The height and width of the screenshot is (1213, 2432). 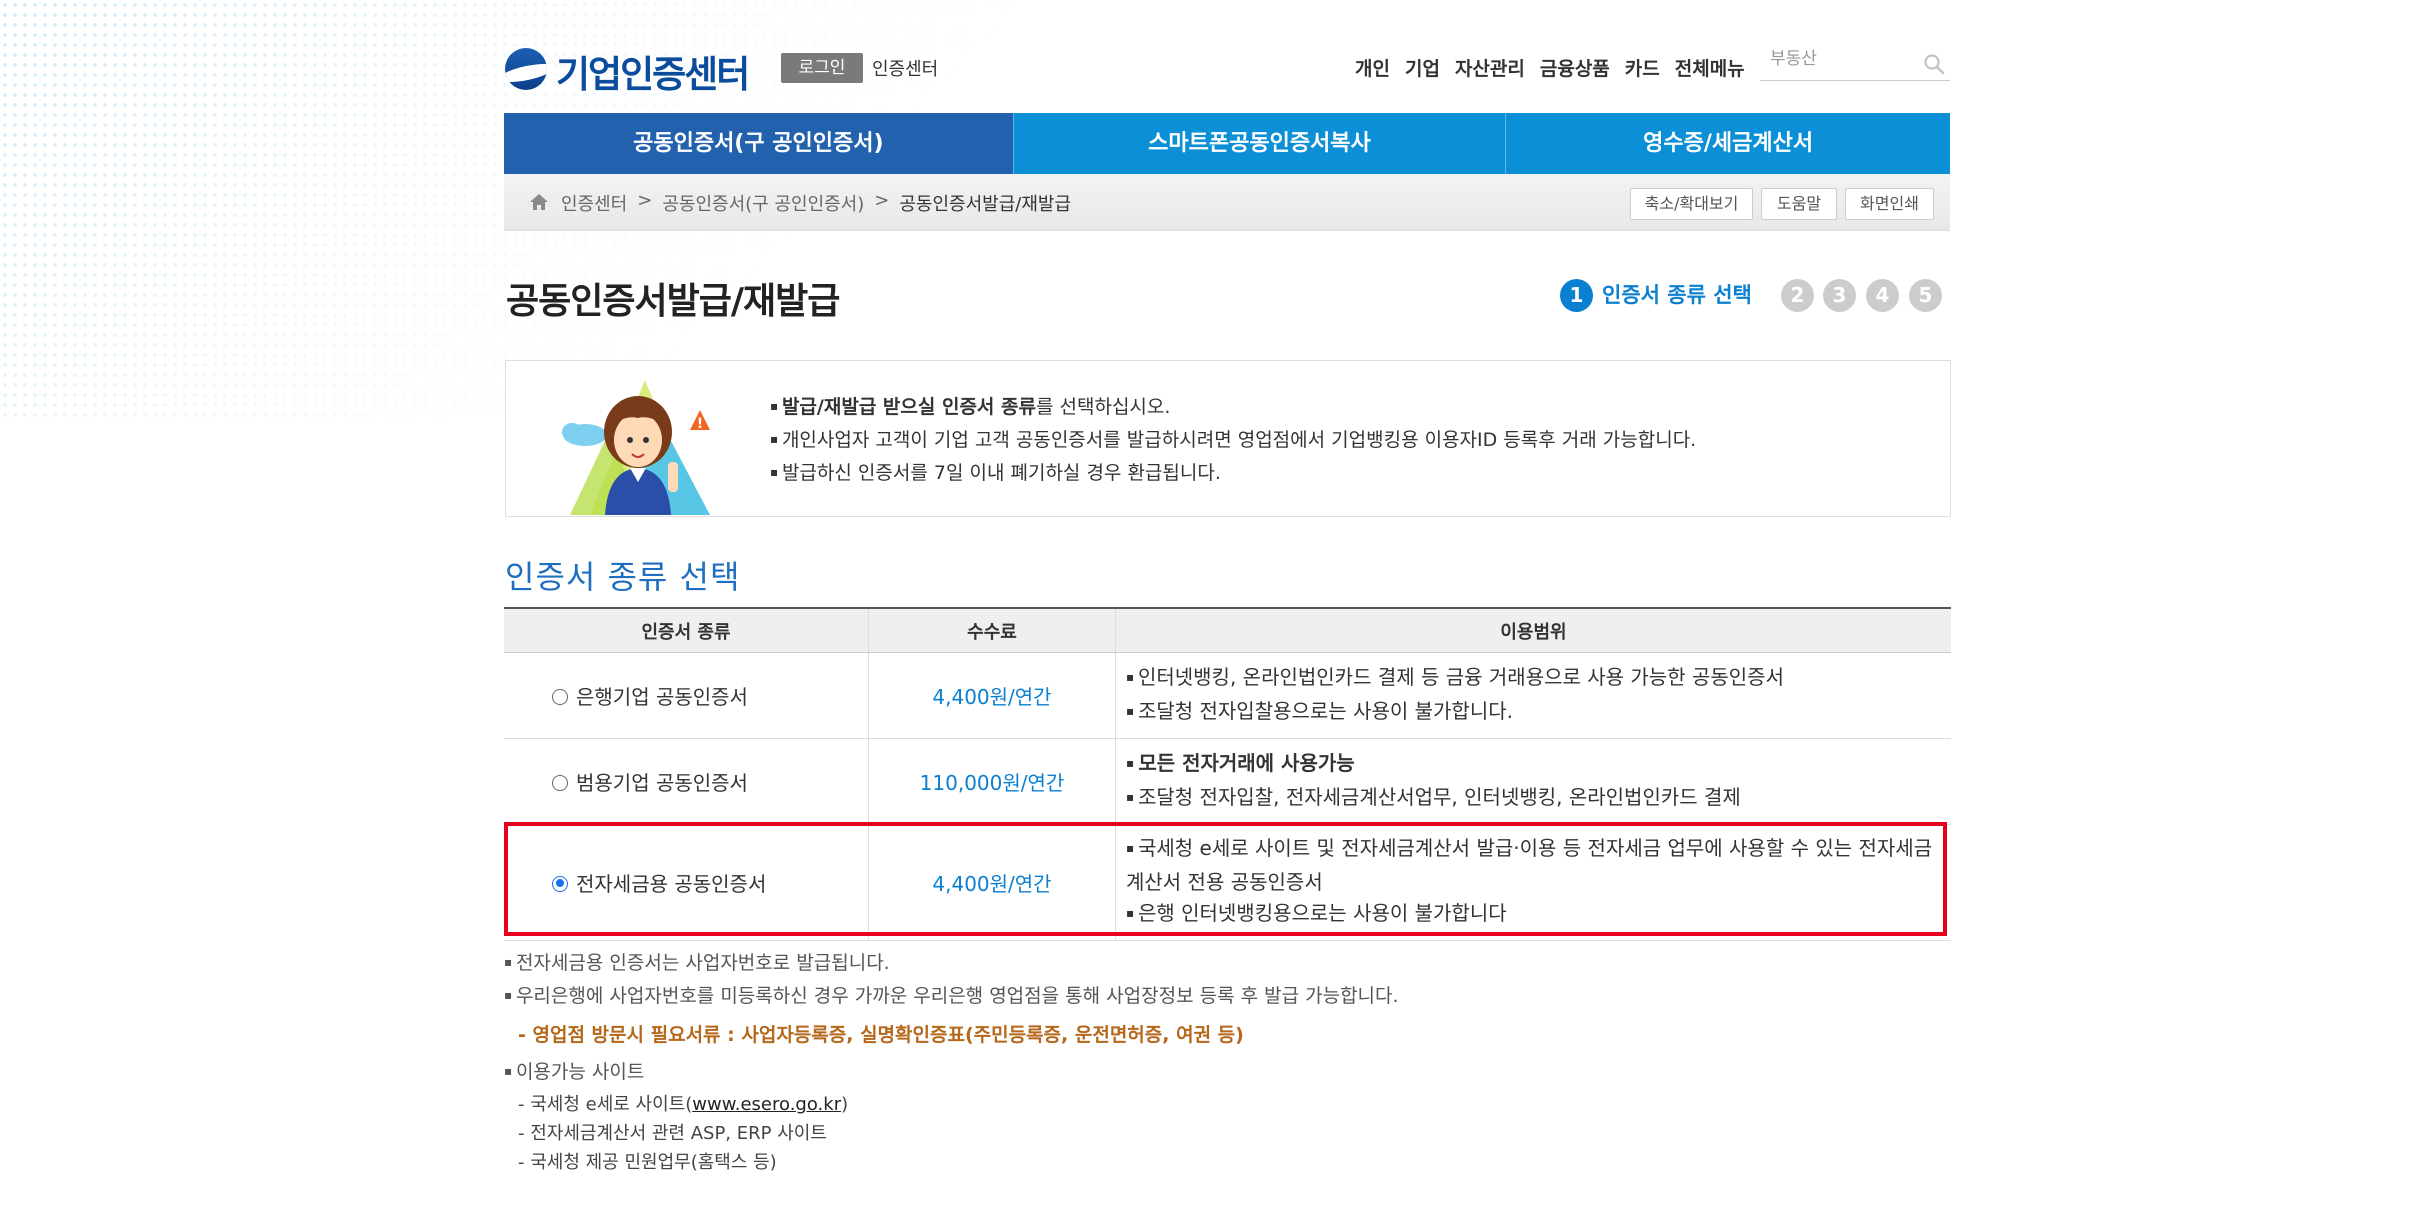 What do you see at coordinates (560, 782) in the screenshot?
I see `radio-general-corporate` at bounding box center [560, 782].